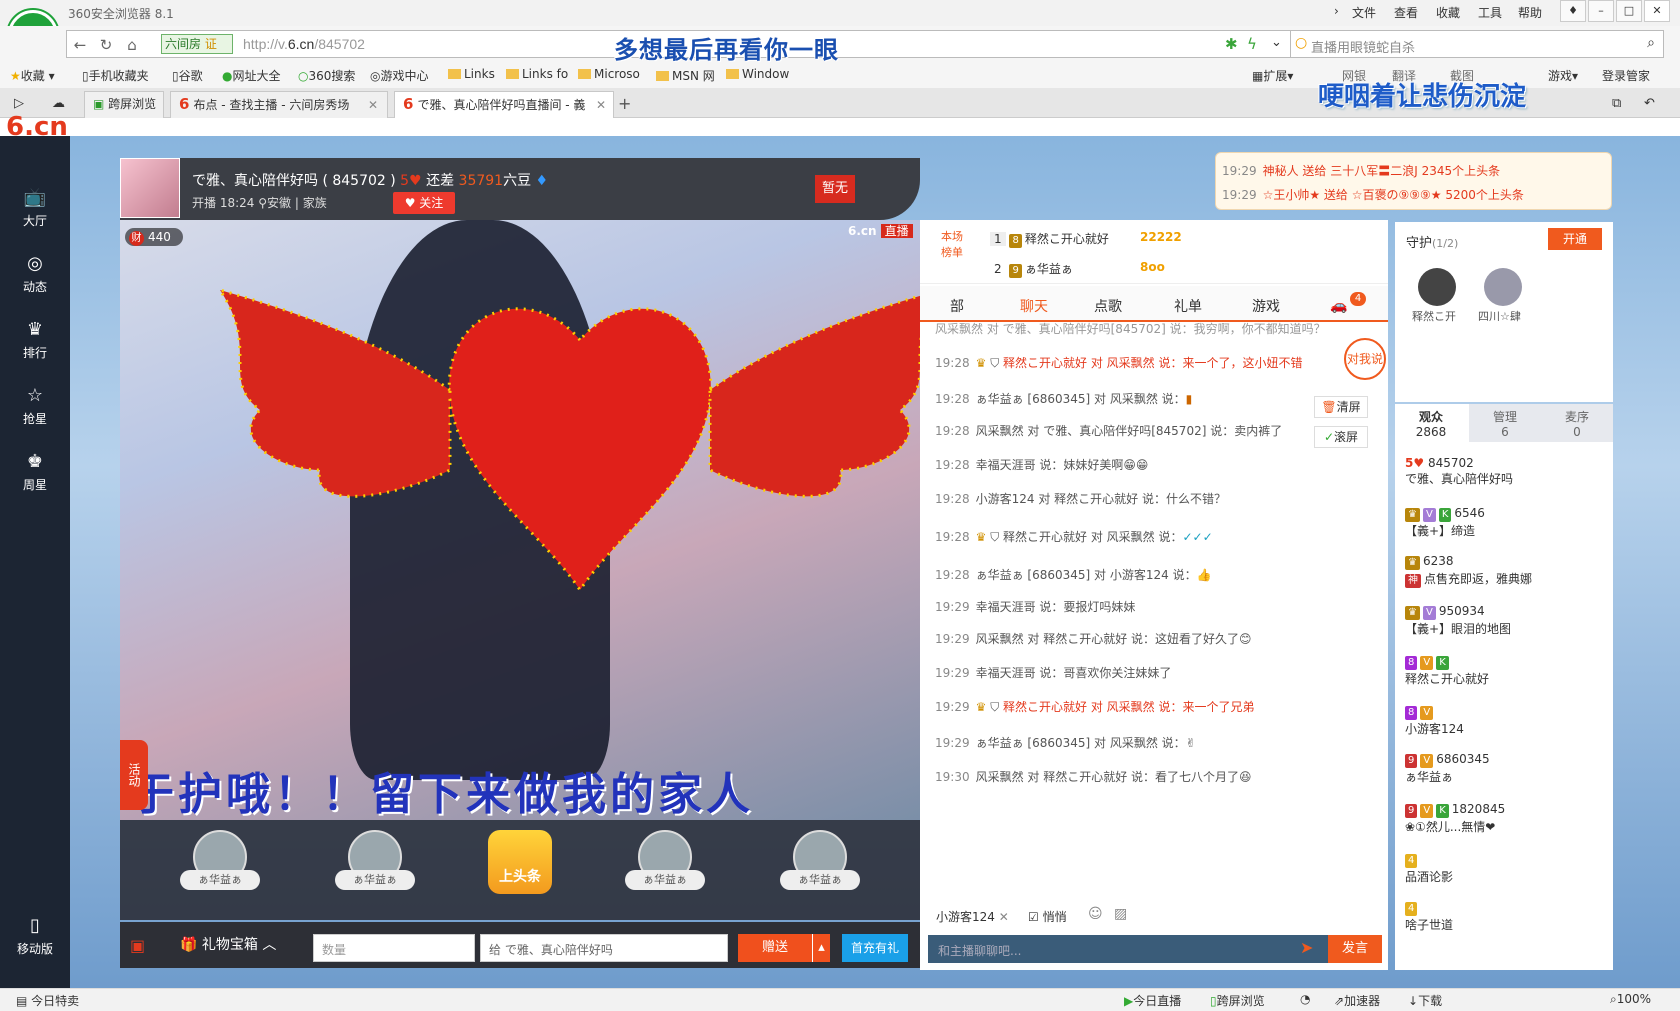 The height and width of the screenshot is (1011, 1680). What do you see at coordinates (1155, 536) in the screenshot?
I see `chat-message: 19:28 ♛ ⛉ 释然こ开心就好 对 风采飘然 说：✓✓✓` at bounding box center [1155, 536].